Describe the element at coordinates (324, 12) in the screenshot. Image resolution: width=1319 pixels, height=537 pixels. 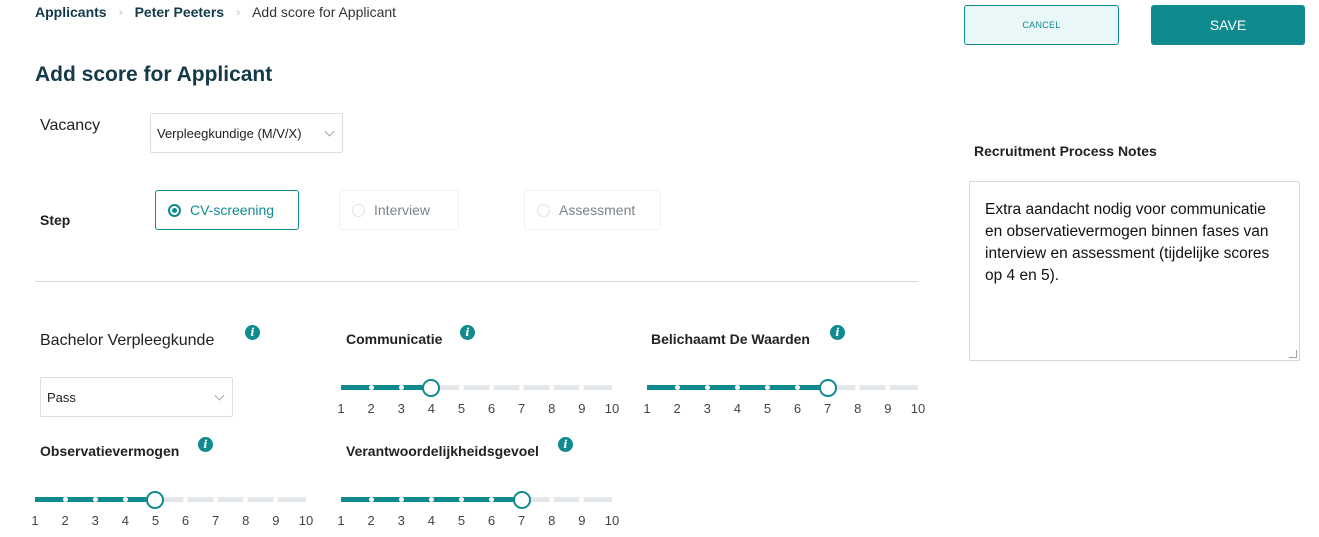
I see `breadcrumb-current: Add score for Applicant` at that location.